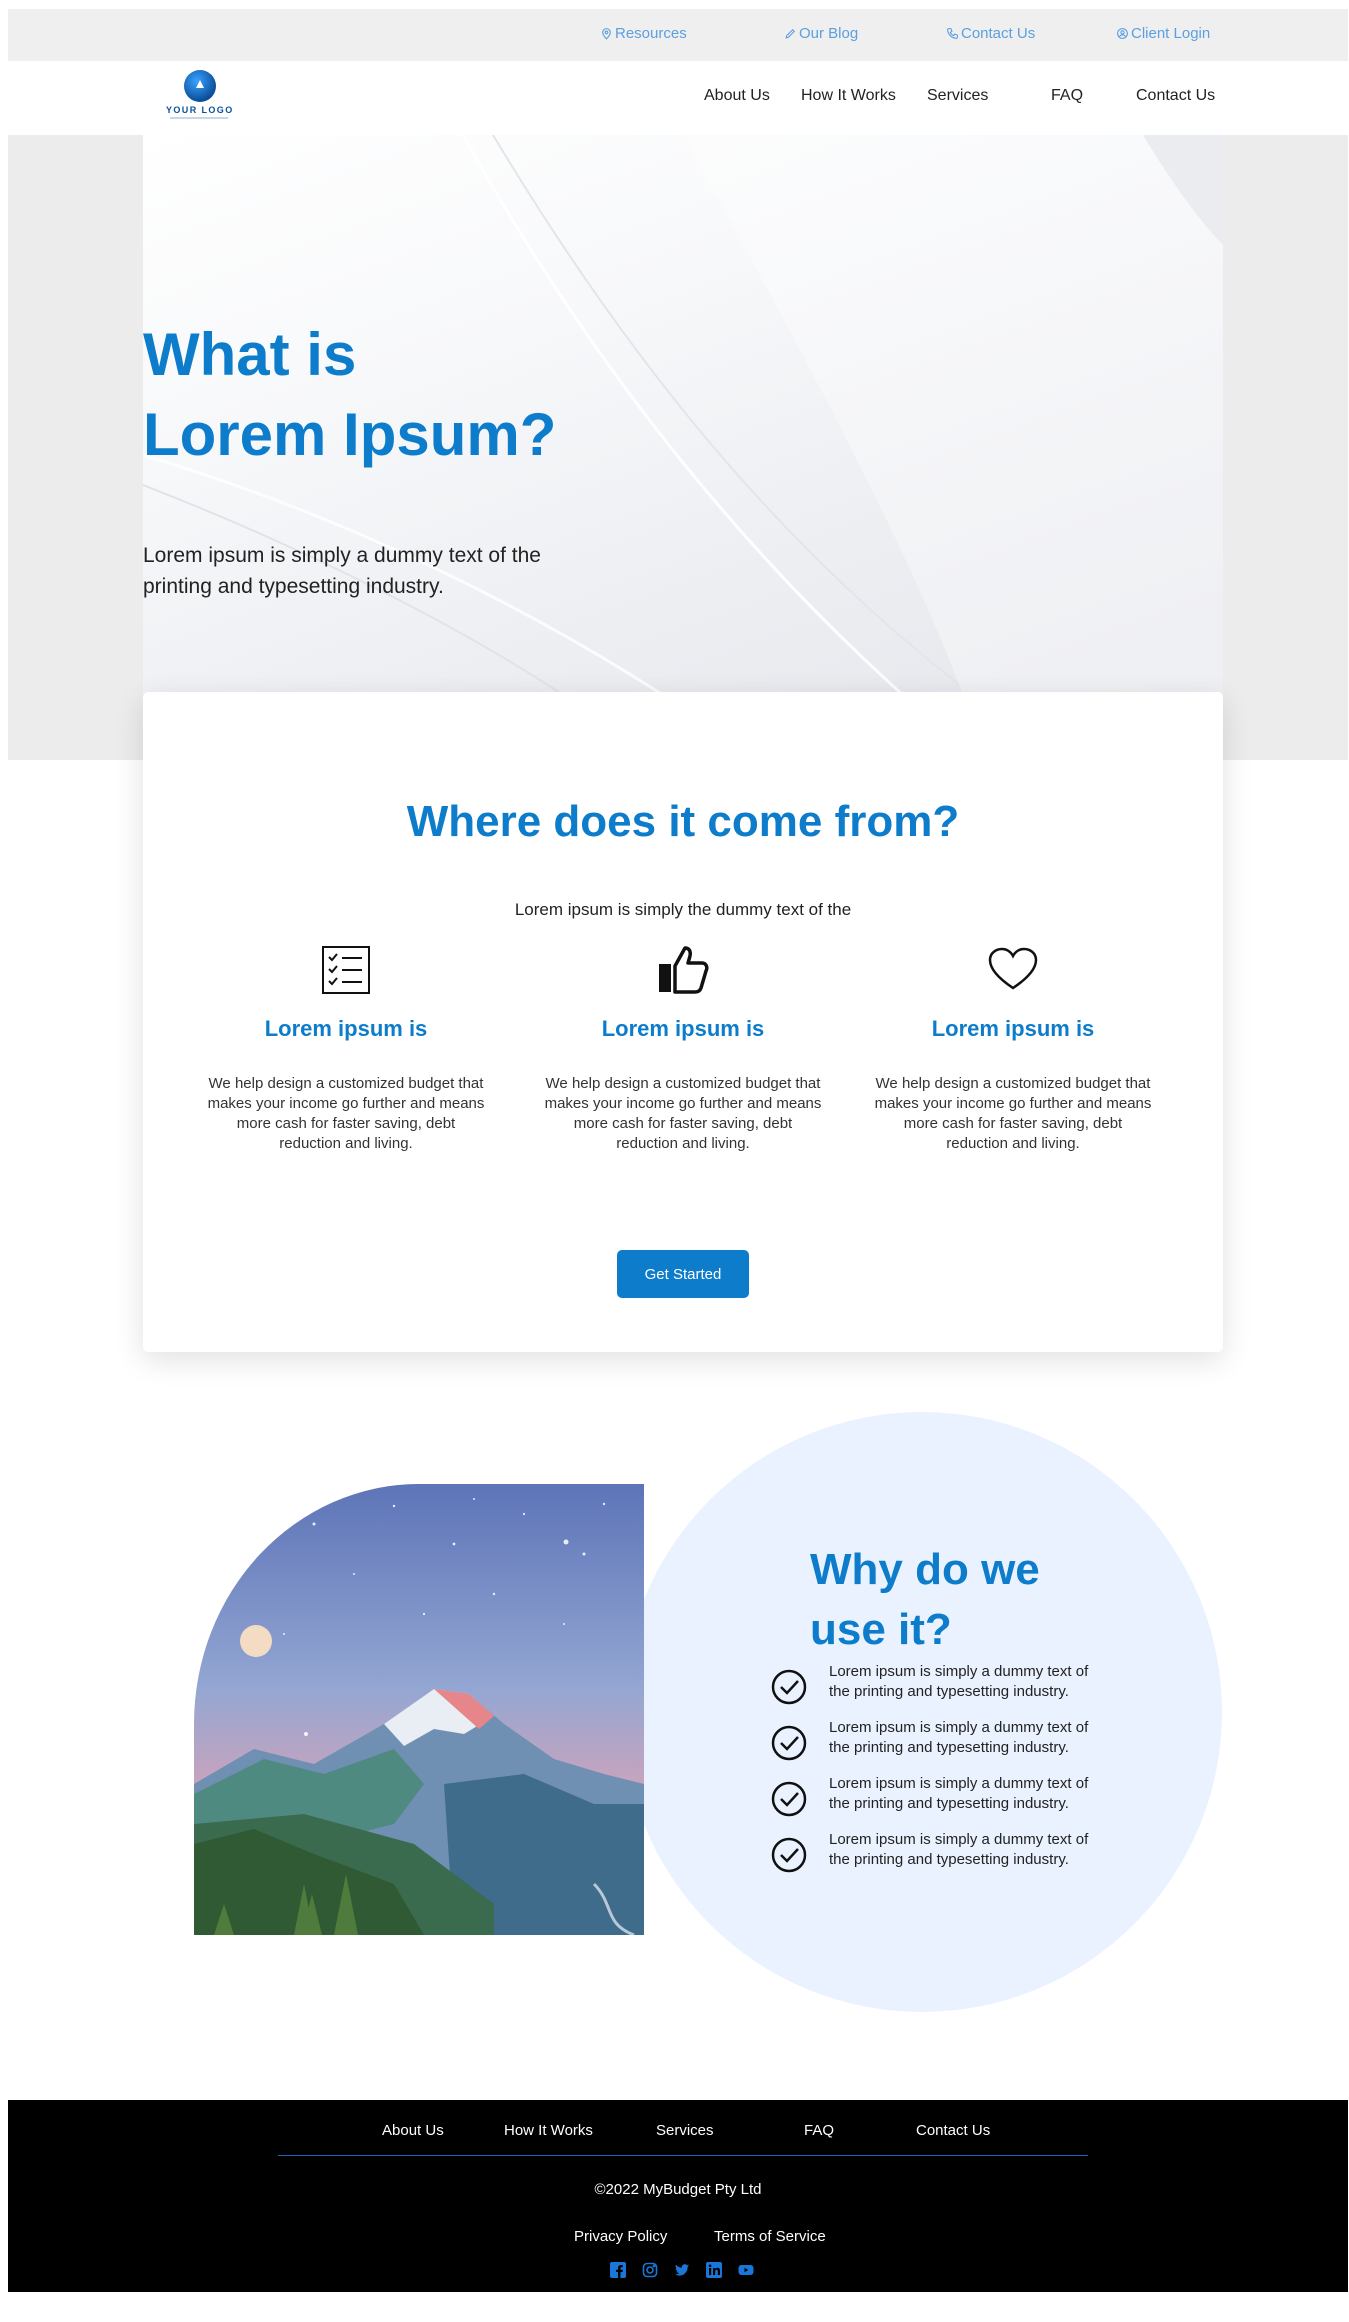 The height and width of the screenshot is (2322, 1349). What do you see at coordinates (618, 2270) in the screenshot?
I see `facebook-icon` at bounding box center [618, 2270].